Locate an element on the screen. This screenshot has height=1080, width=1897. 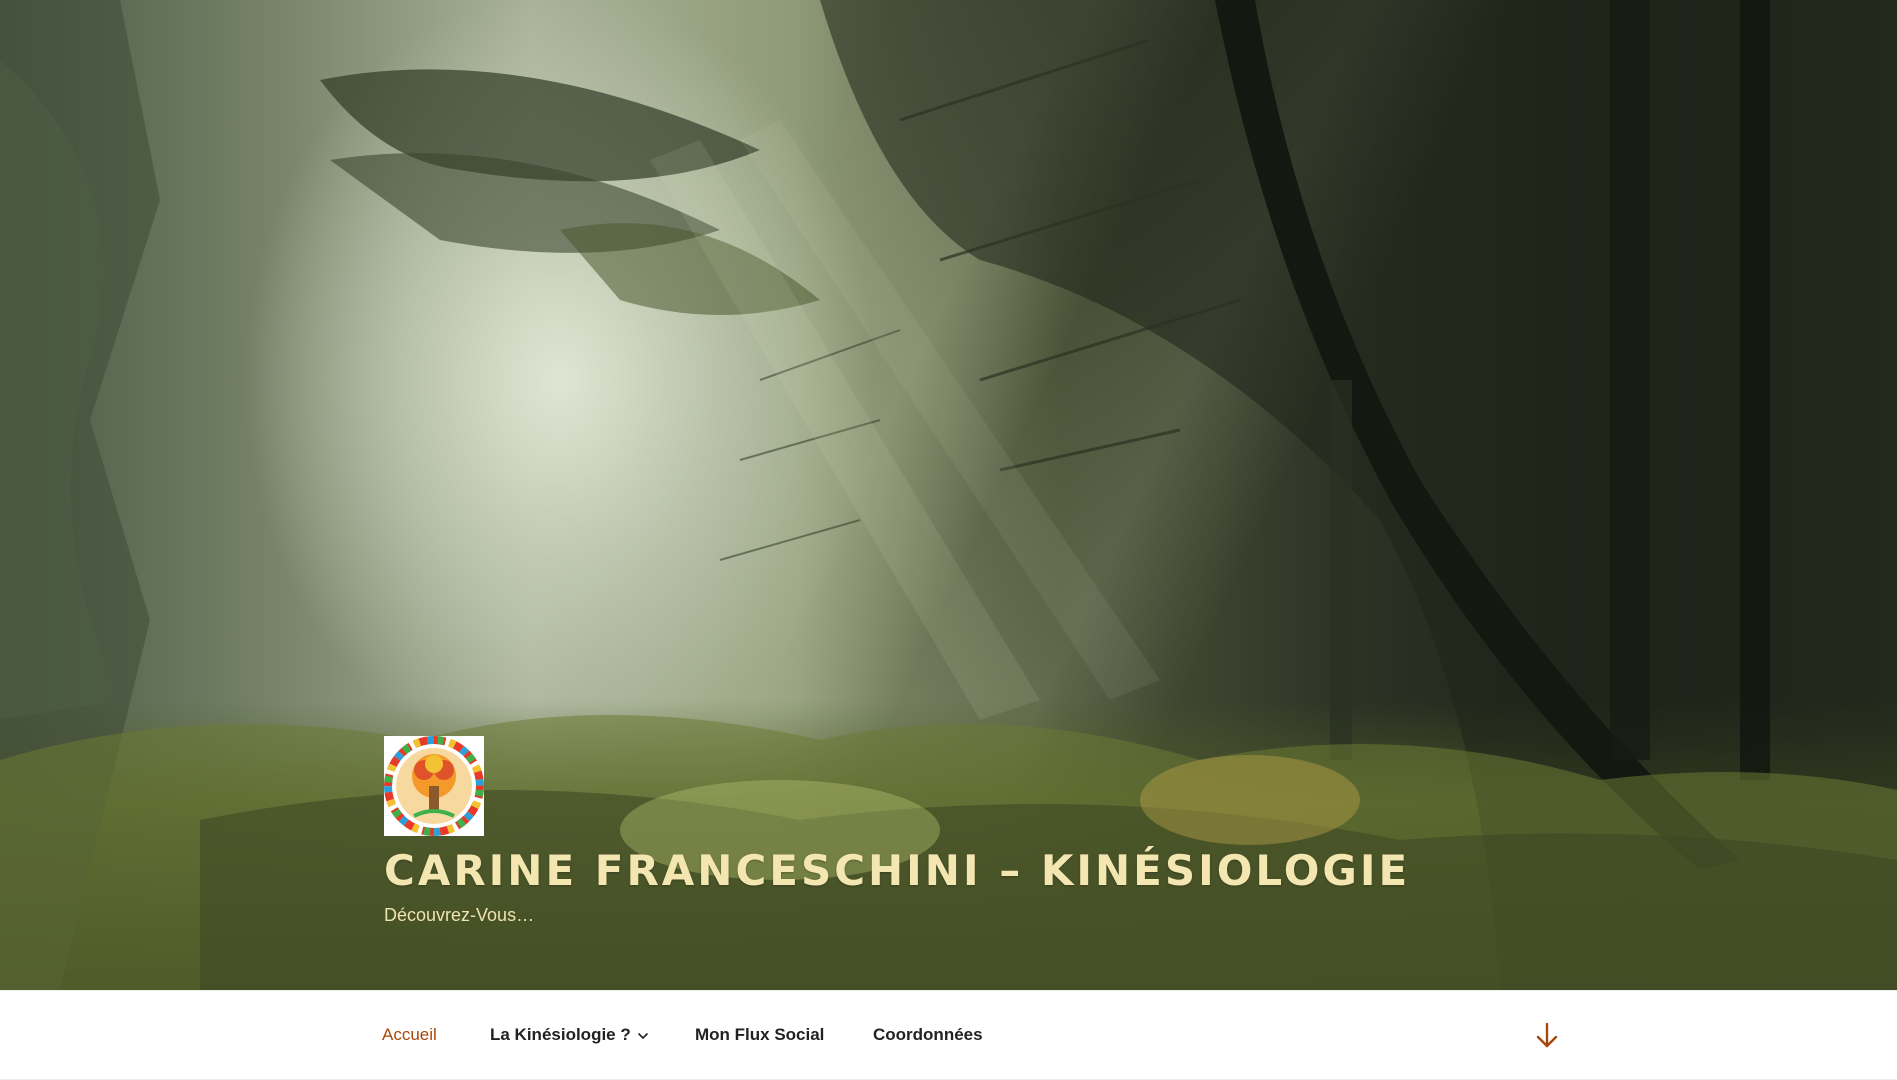
chevron-down-icon is located at coordinates (642, 1035).